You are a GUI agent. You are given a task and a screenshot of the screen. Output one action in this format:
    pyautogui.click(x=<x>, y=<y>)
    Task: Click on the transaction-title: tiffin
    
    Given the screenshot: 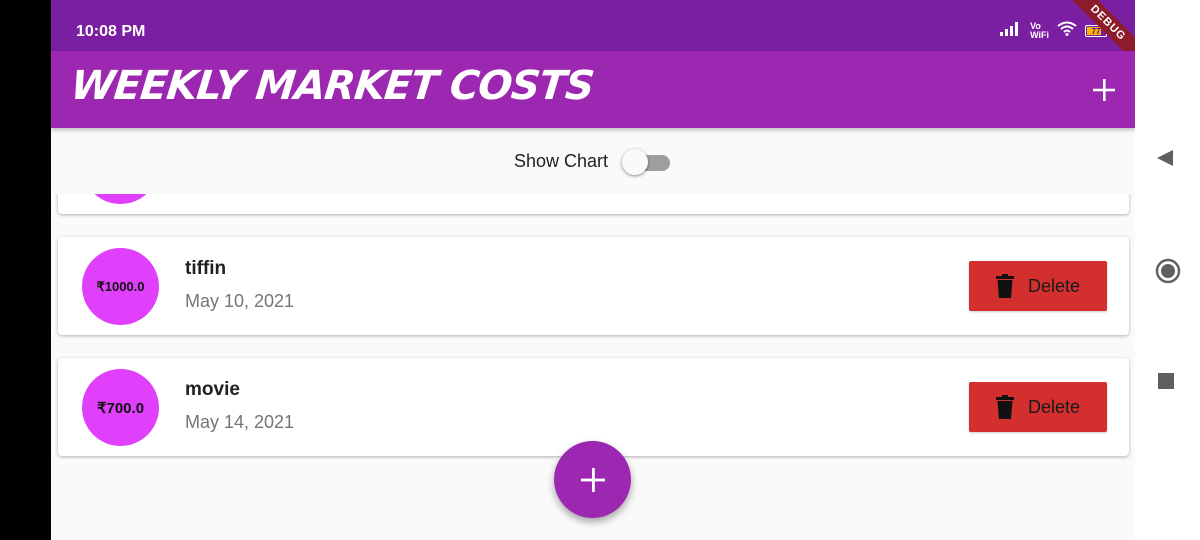 What is the action you would take?
    pyautogui.click(x=206, y=268)
    